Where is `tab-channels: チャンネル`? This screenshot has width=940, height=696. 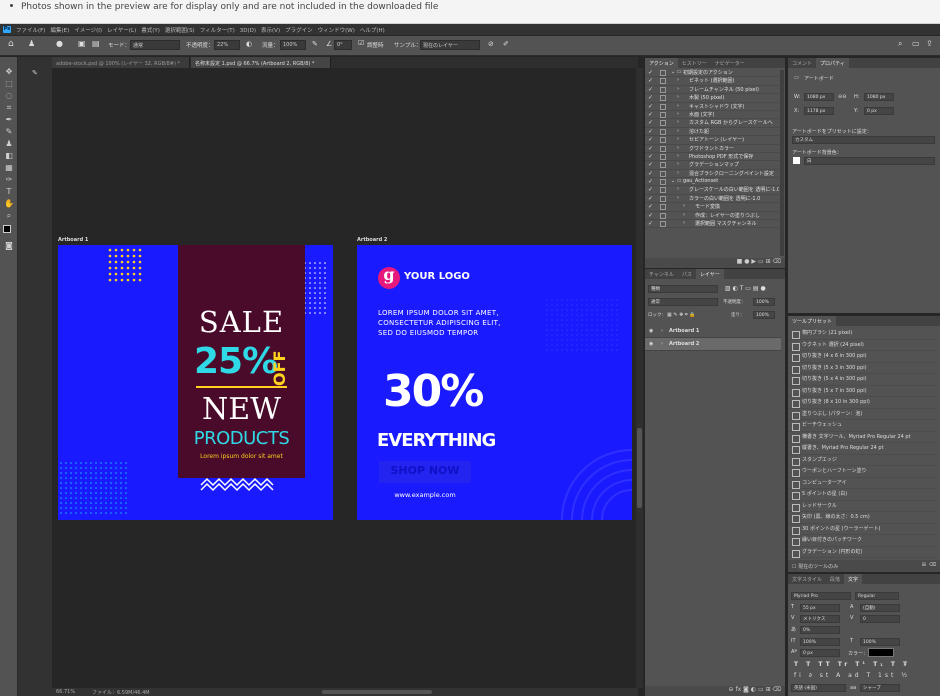
tab-channels: チャンネル is located at coordinates (661, 274).